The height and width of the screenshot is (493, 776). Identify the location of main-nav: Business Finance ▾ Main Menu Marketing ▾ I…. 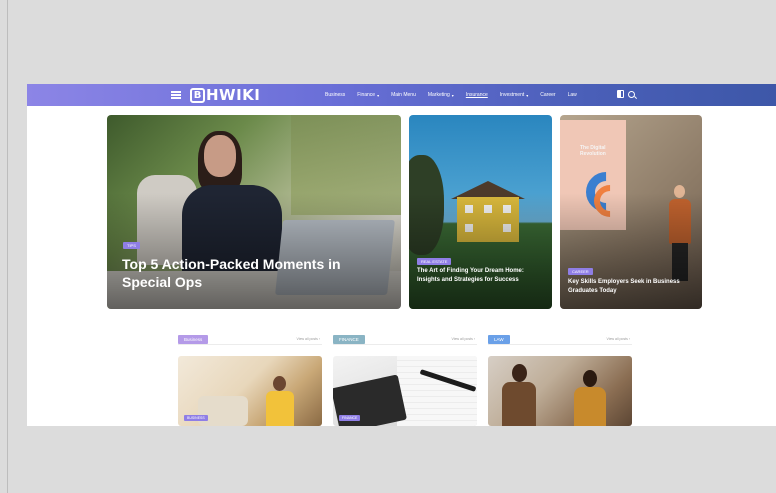
(457, 95).